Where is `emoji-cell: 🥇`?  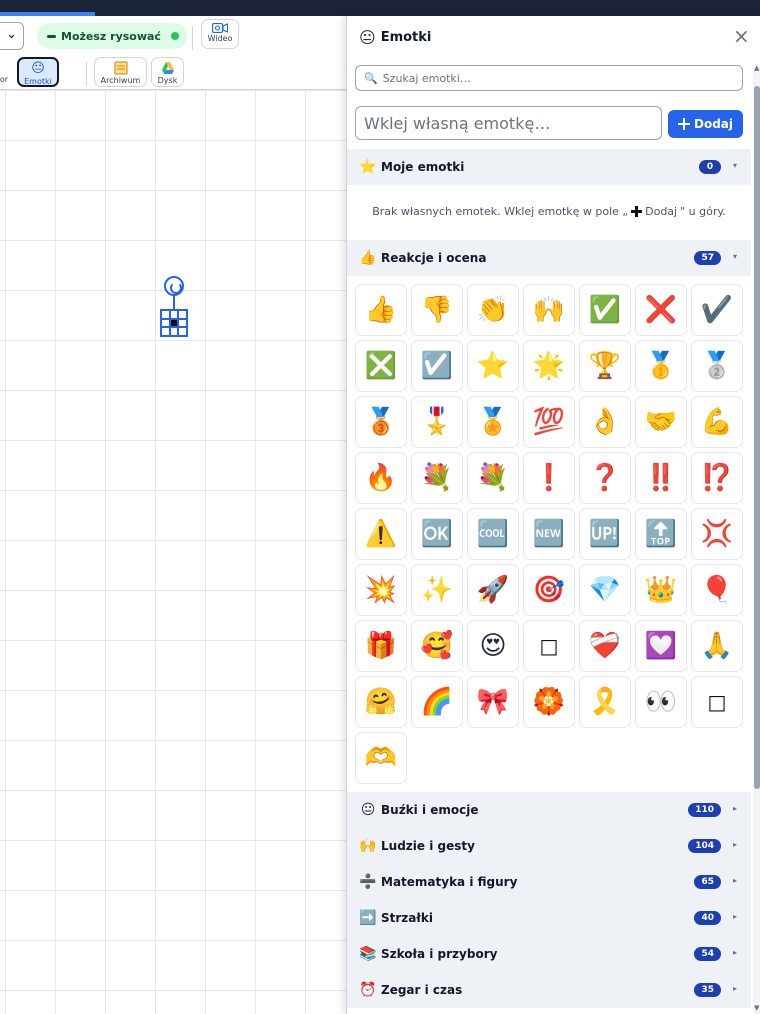 emoji-cell: 🥇 is located at coordinates (661, 366).